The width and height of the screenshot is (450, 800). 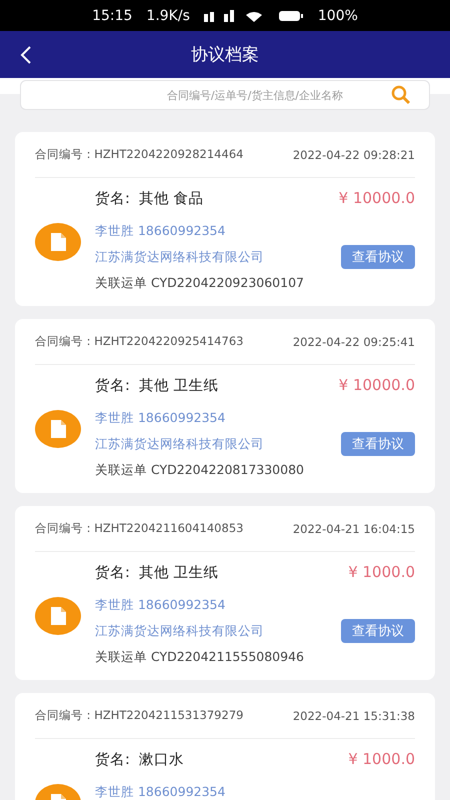 What do you see at coordinates (139, 528) in the screenshot?
I see `contract-number: 合同编号 : HZHT2204211604140853` at bounding box center [139, 528].